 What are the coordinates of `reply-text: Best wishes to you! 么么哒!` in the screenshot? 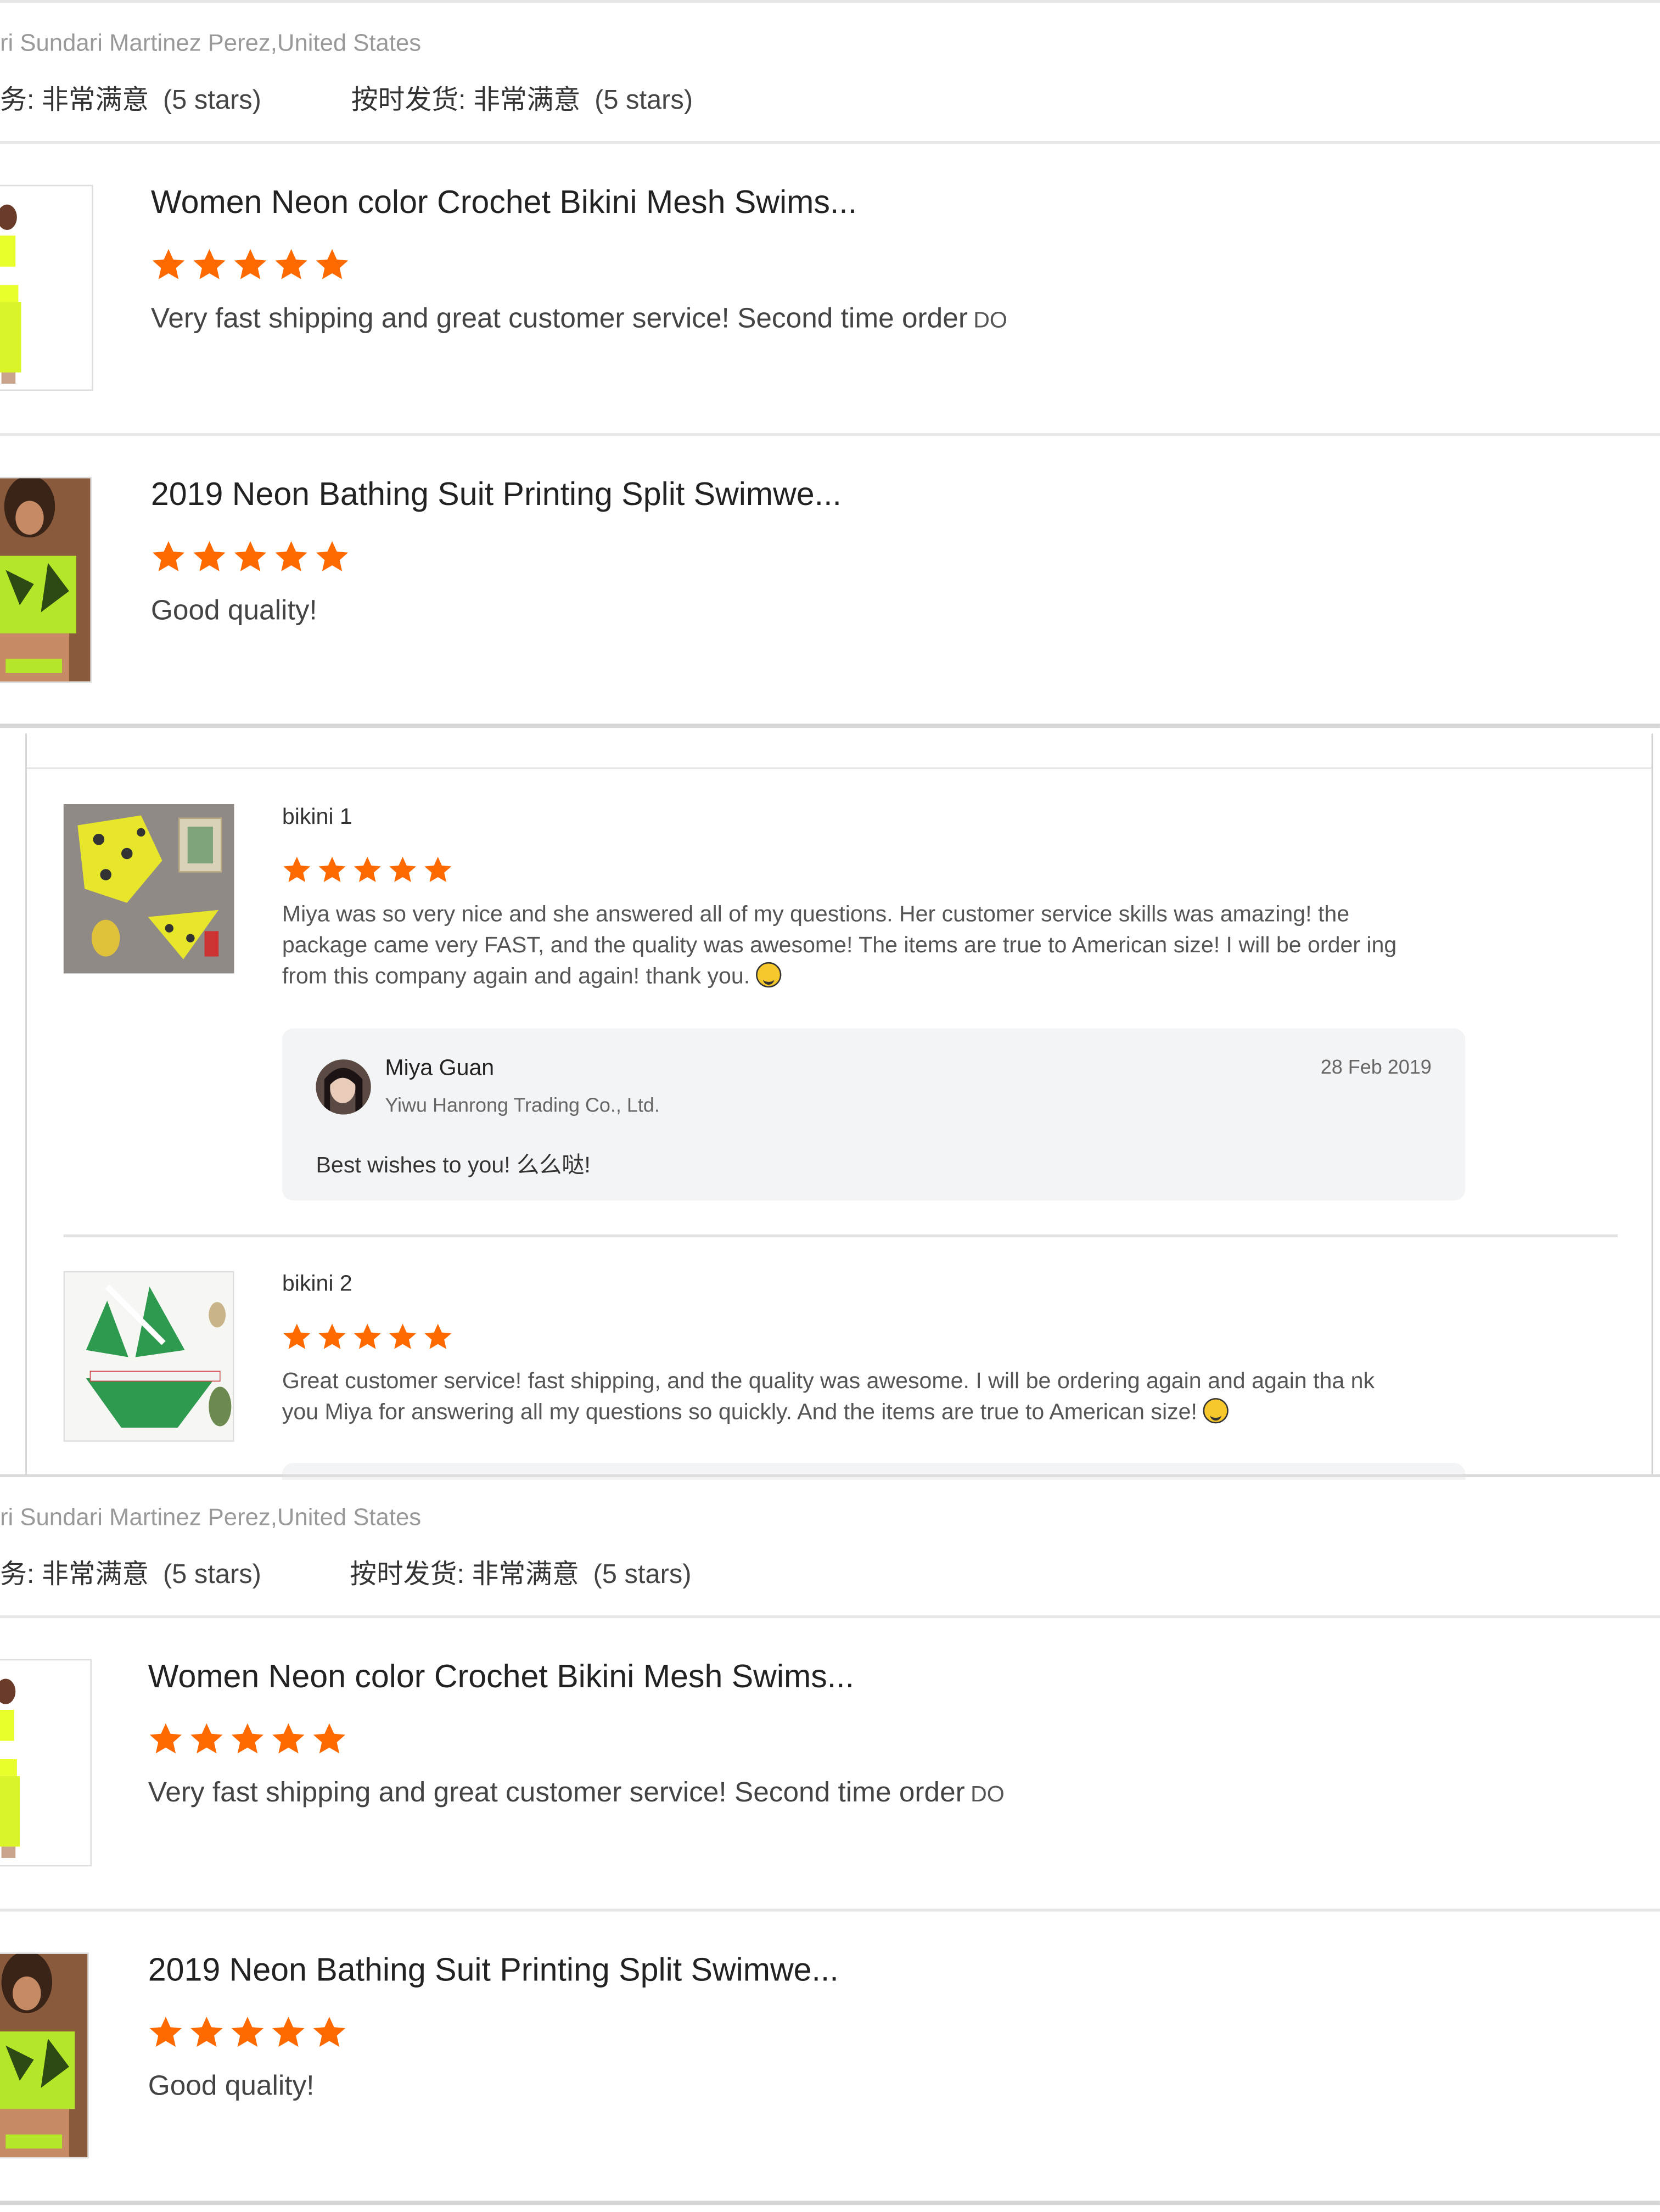 It's located at (453, 1166).